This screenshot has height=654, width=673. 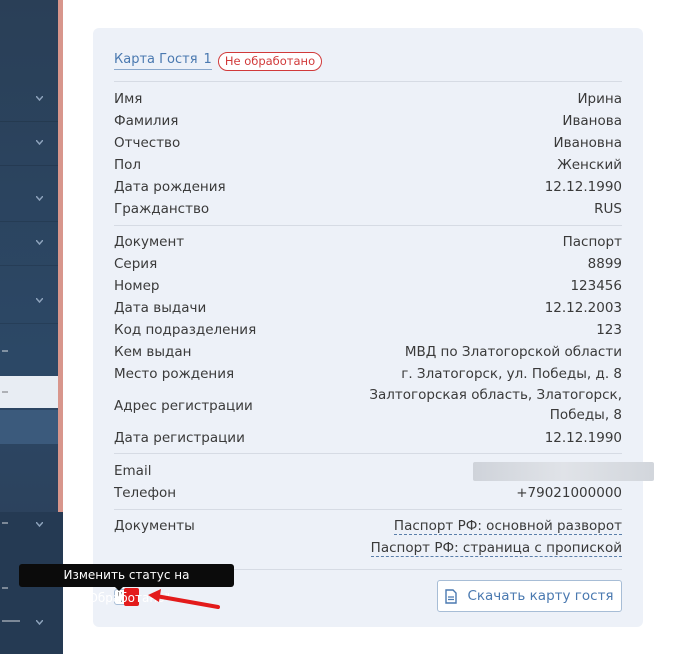 What do you see at coordinates (368, 165) in the screenshot?
I see `info-row-gender: Пол Женский` at bounding box center [368, 165].